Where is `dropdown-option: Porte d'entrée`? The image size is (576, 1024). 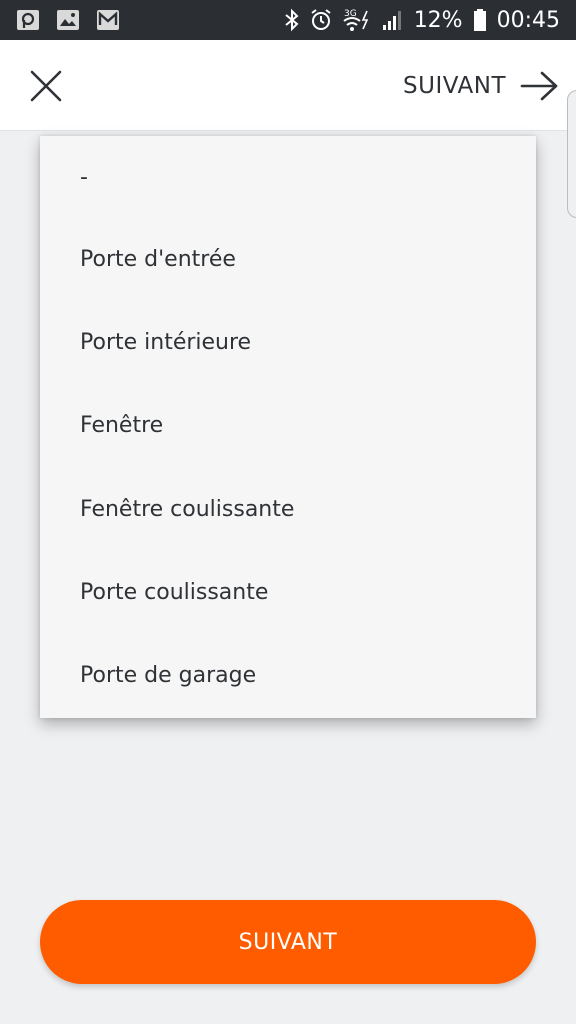
dropdown-option: Porte d'entrée is located at coordinates (288, 259).